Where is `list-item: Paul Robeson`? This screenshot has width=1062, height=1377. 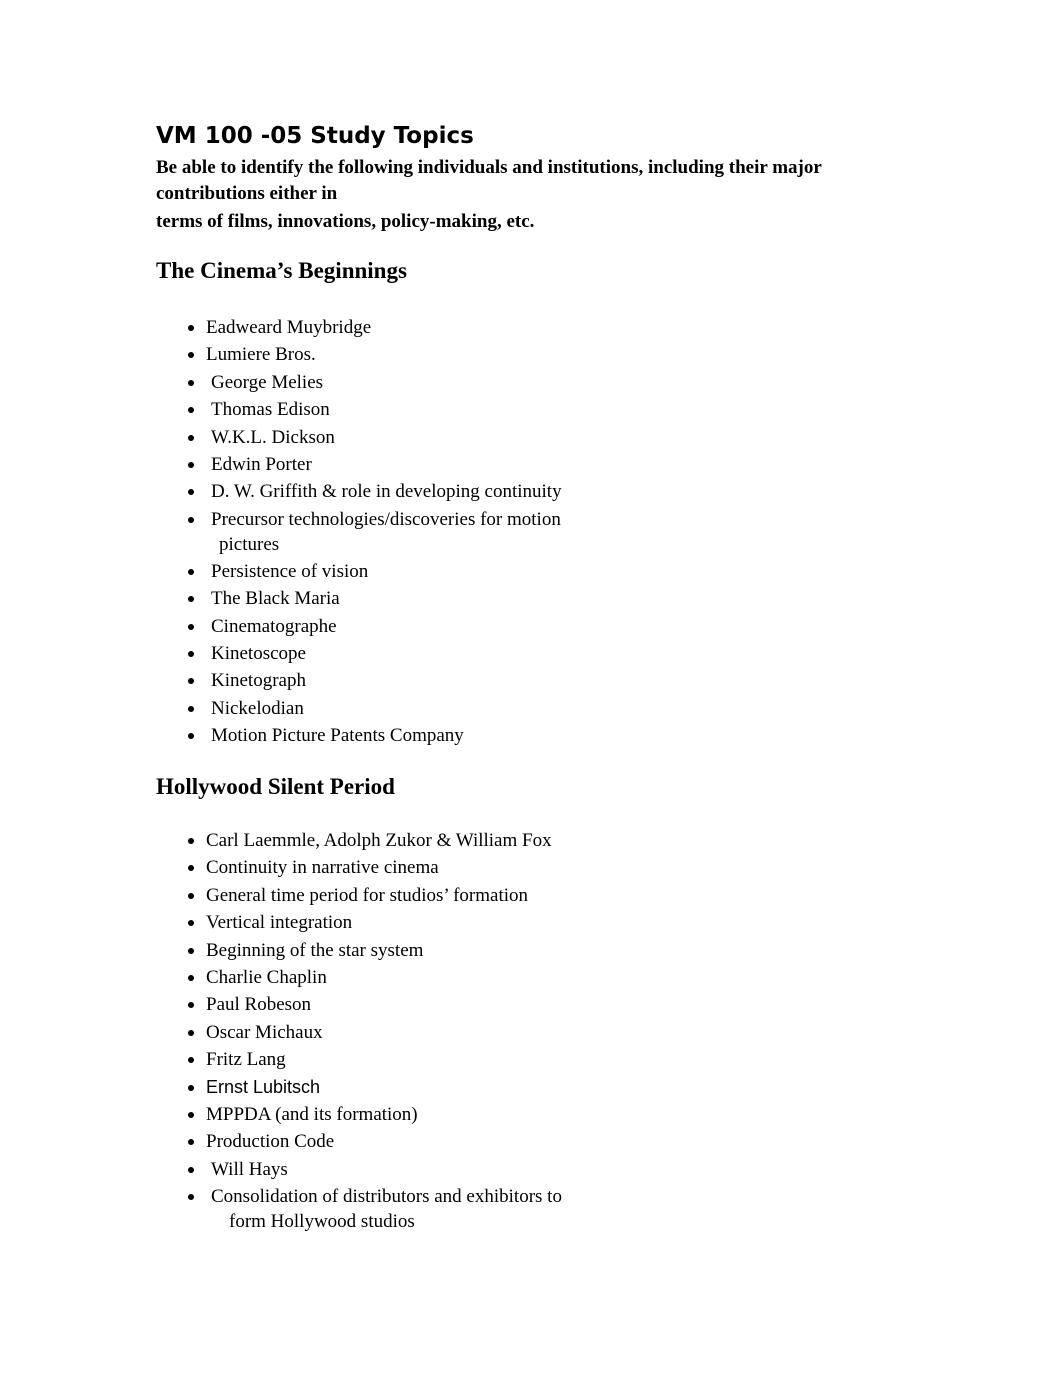
list-item: Paul Robeson is located at coordinates (350, 1004).